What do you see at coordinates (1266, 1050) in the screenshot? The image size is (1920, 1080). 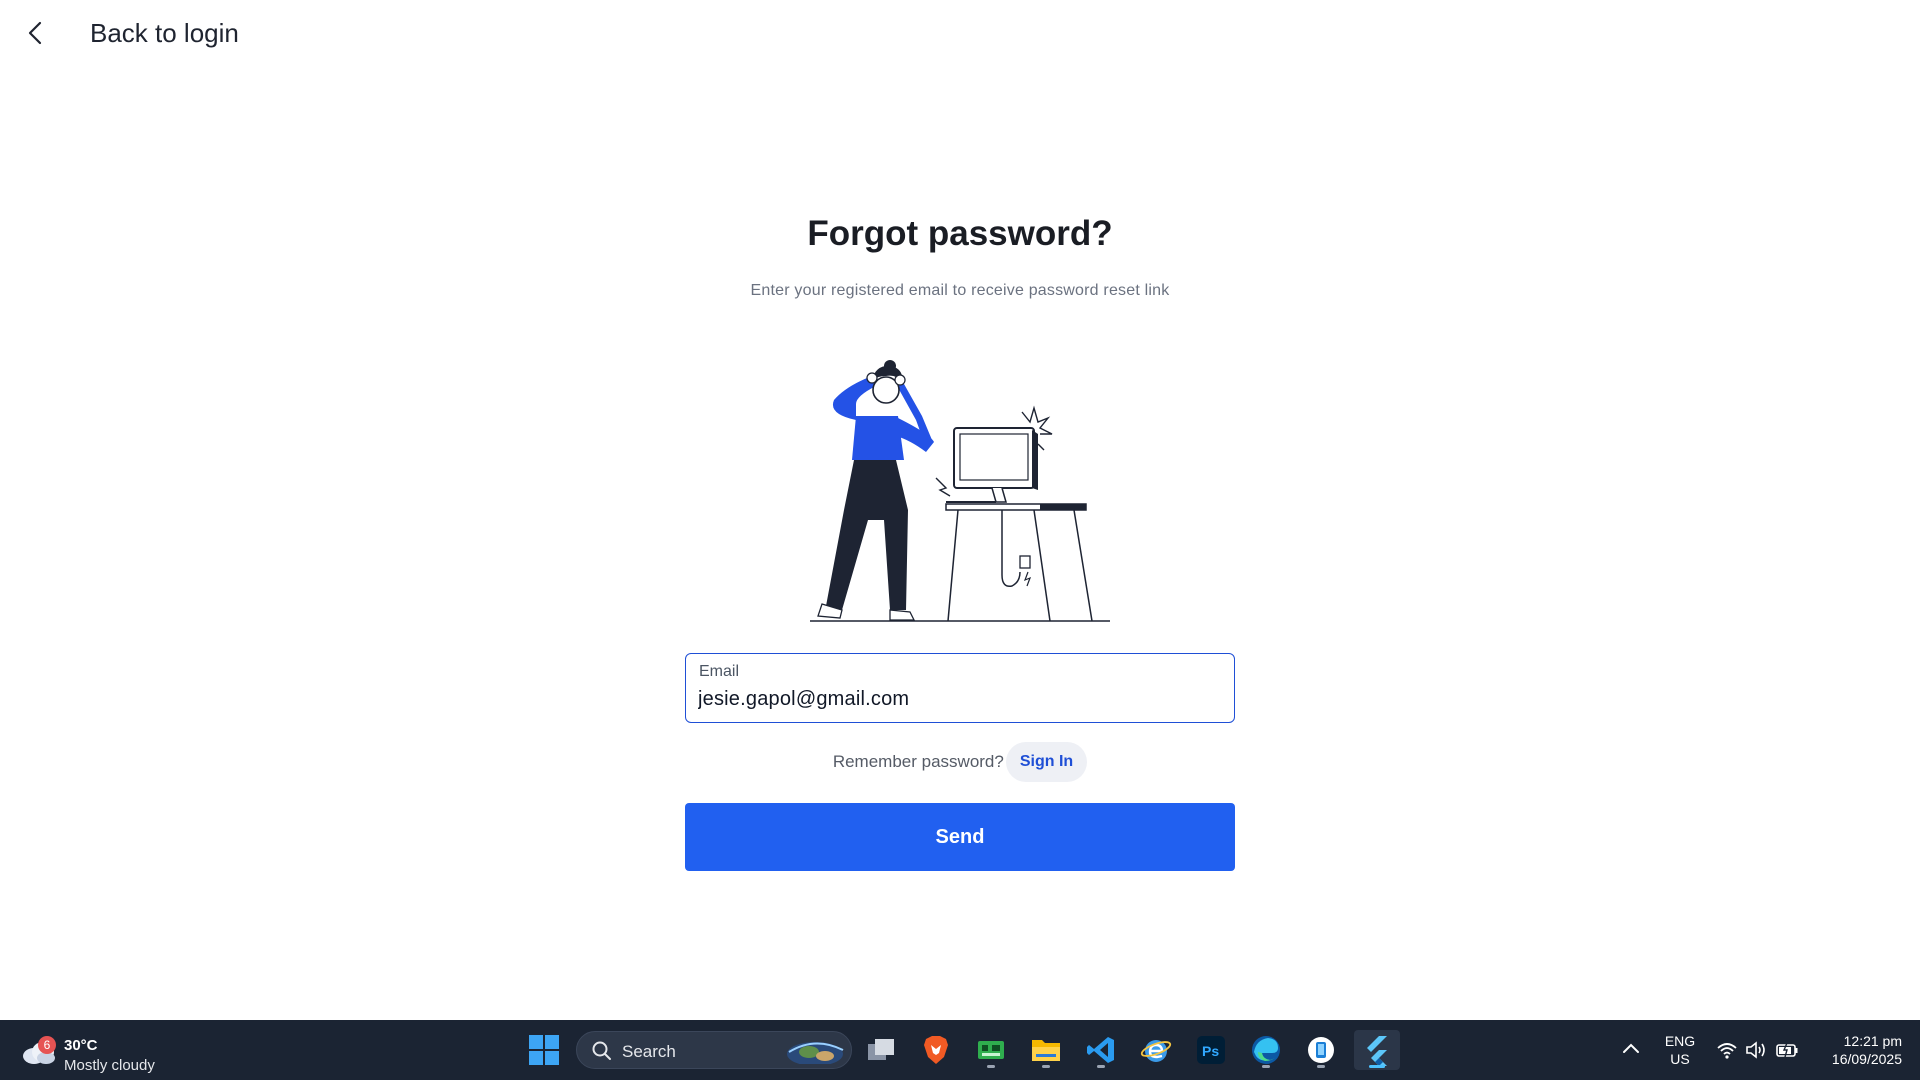 I see `edge-browser-icon` at bounding box center [1266, 1050].